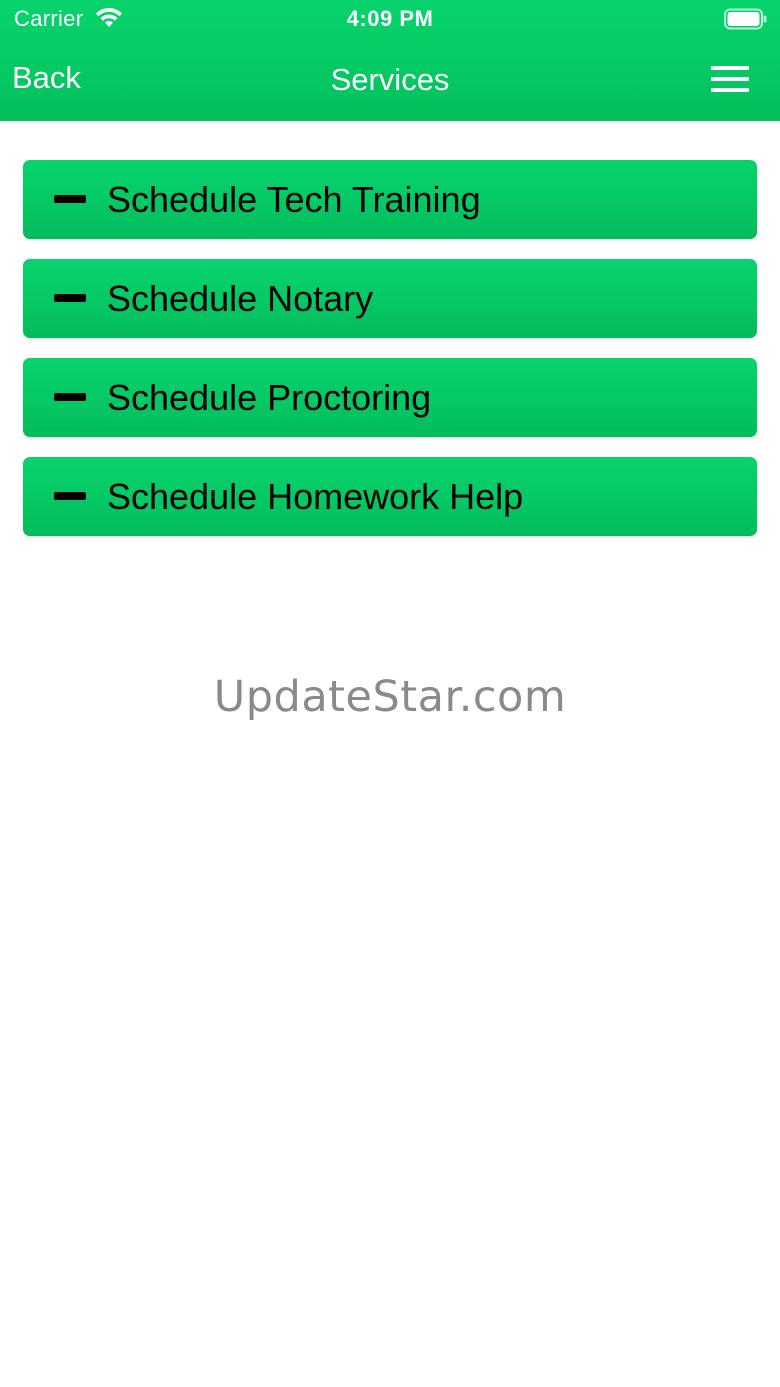  I want to click on status-time: 4:09 PM, so click(390, 18).